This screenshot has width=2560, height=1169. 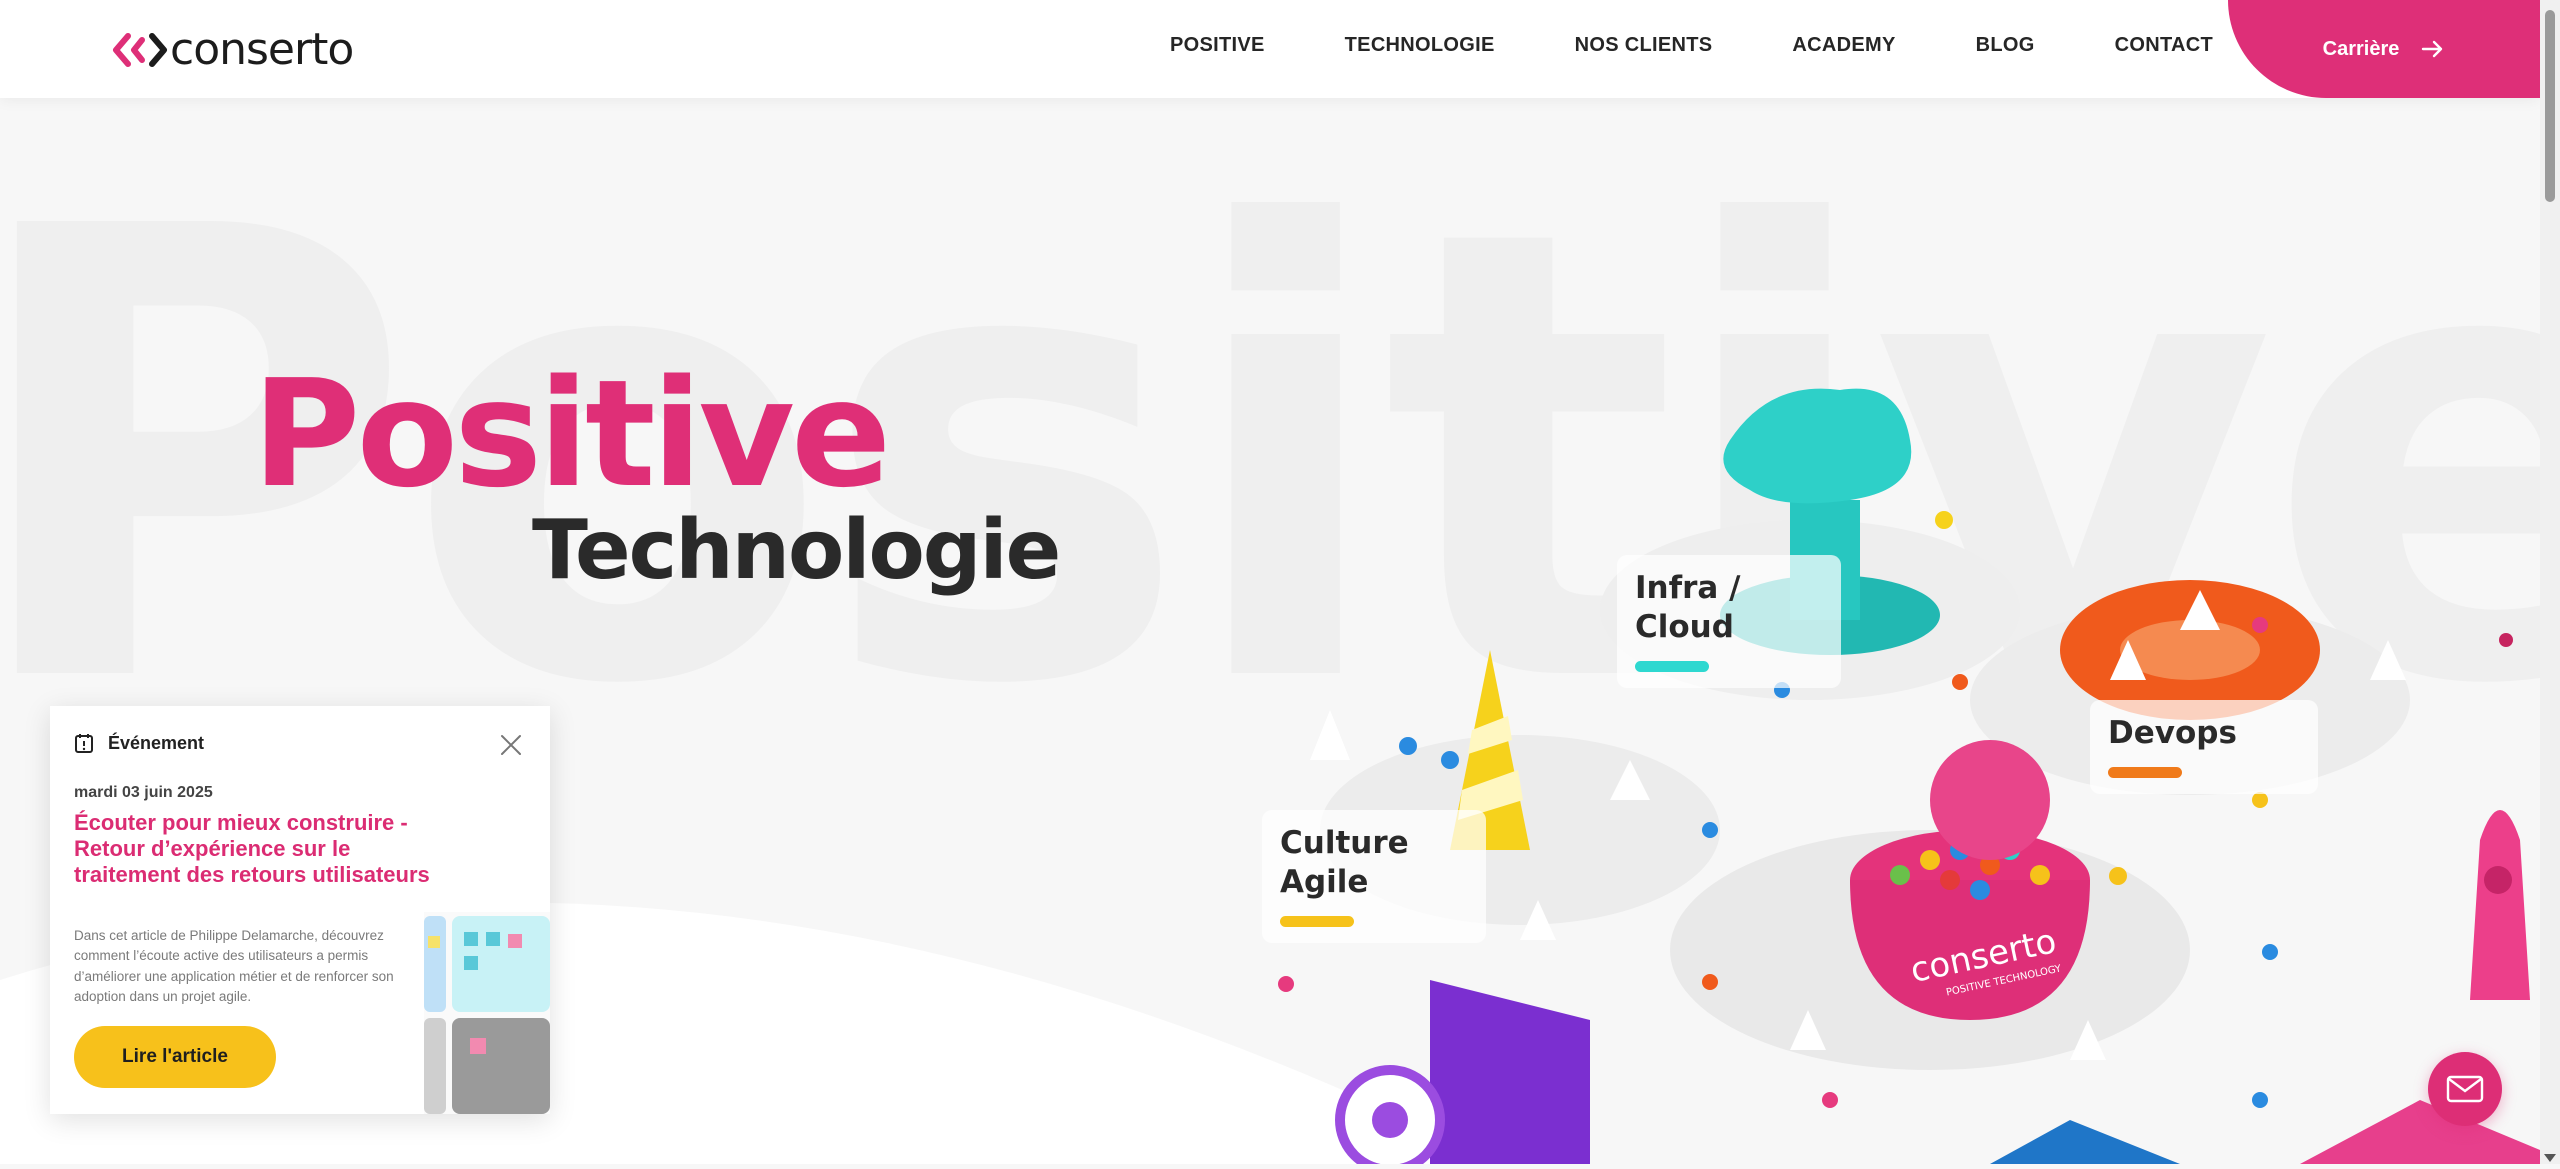 What do you see at coordinates (2172, 733) in the screenshot?
I see `tag-devops-label: Devops` at bounding box center [2172, 733].